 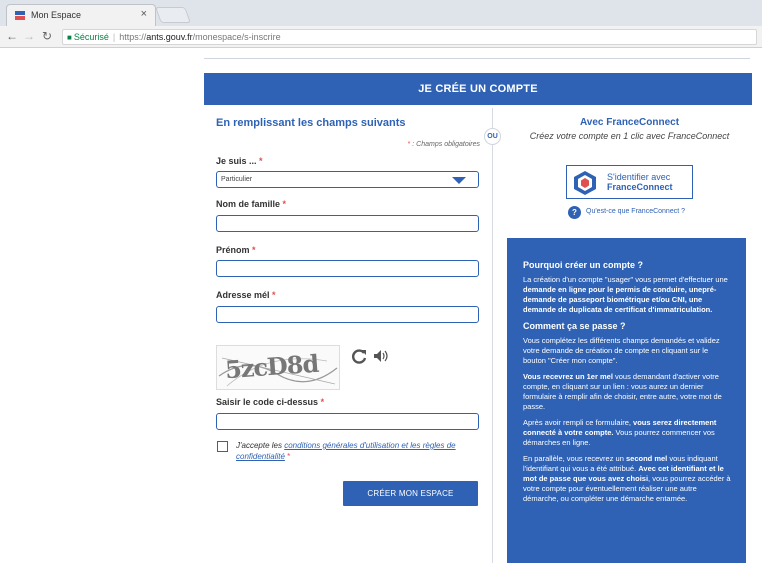 I want to click on info-heading-why: Pourquoi créer un compte ?, so click(x=583, y=265).